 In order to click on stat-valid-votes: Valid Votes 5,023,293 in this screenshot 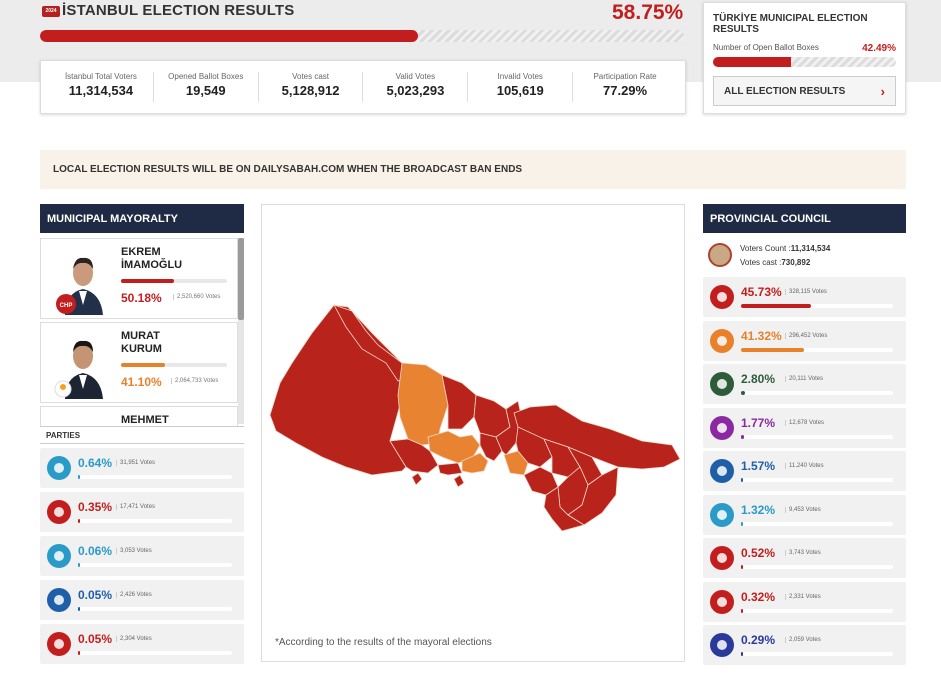, I will do `click(416, 87)`.